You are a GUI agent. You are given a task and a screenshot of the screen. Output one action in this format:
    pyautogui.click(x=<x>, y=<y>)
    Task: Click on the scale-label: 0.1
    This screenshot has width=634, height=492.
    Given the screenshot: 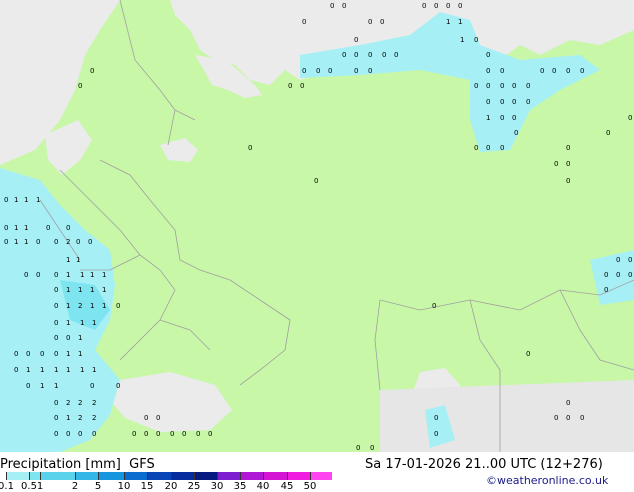 What is the action you would take?
    pyautogui.click(x=7, y=486)
    